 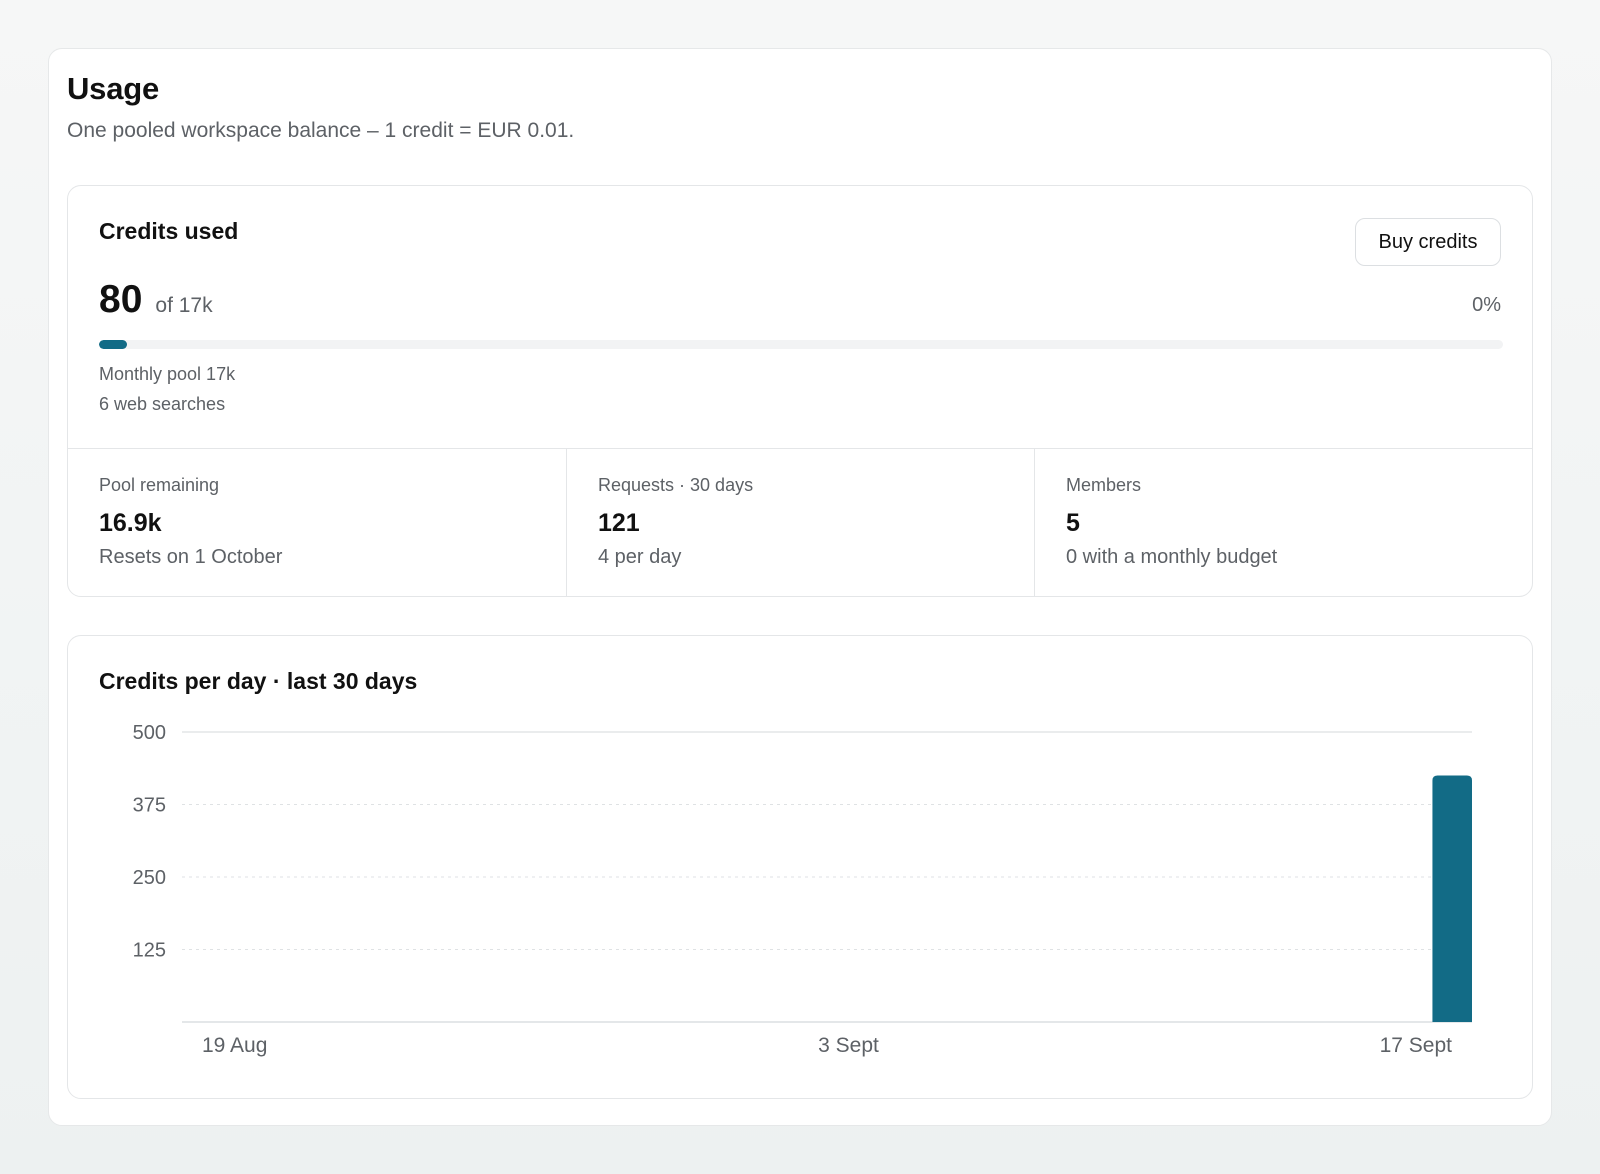 I want to click on x-tick-label: 19 Aug, so click(x=234, y=1045).